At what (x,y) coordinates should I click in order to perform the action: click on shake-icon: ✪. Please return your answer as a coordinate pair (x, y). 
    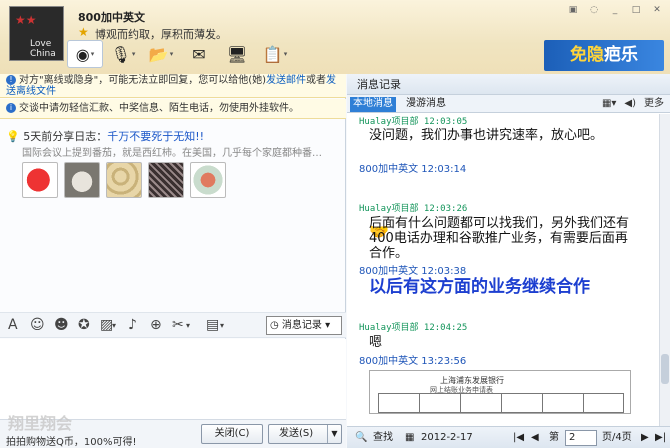
    Looking at the image, I should click on (84, 325).